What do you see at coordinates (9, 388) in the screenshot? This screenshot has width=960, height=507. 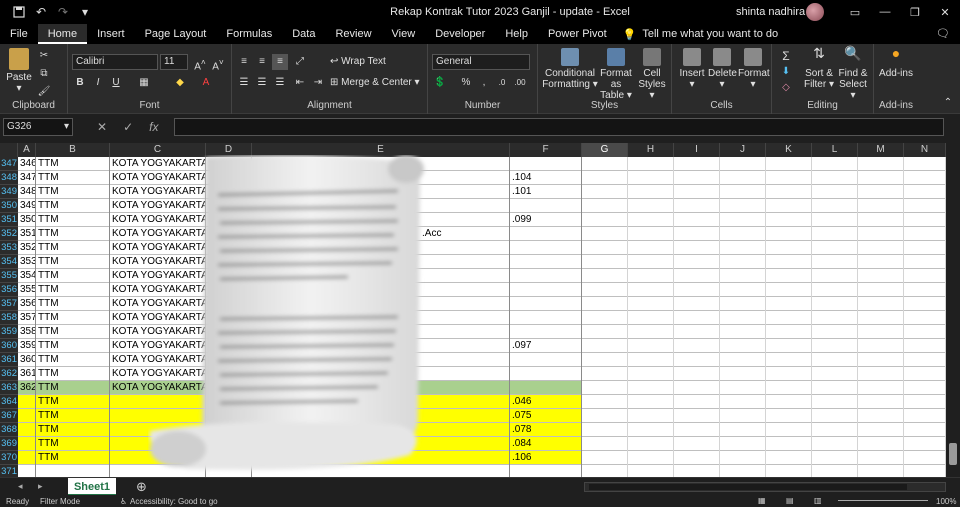 I see `row-header: 363` at bounding box center [9, 388].